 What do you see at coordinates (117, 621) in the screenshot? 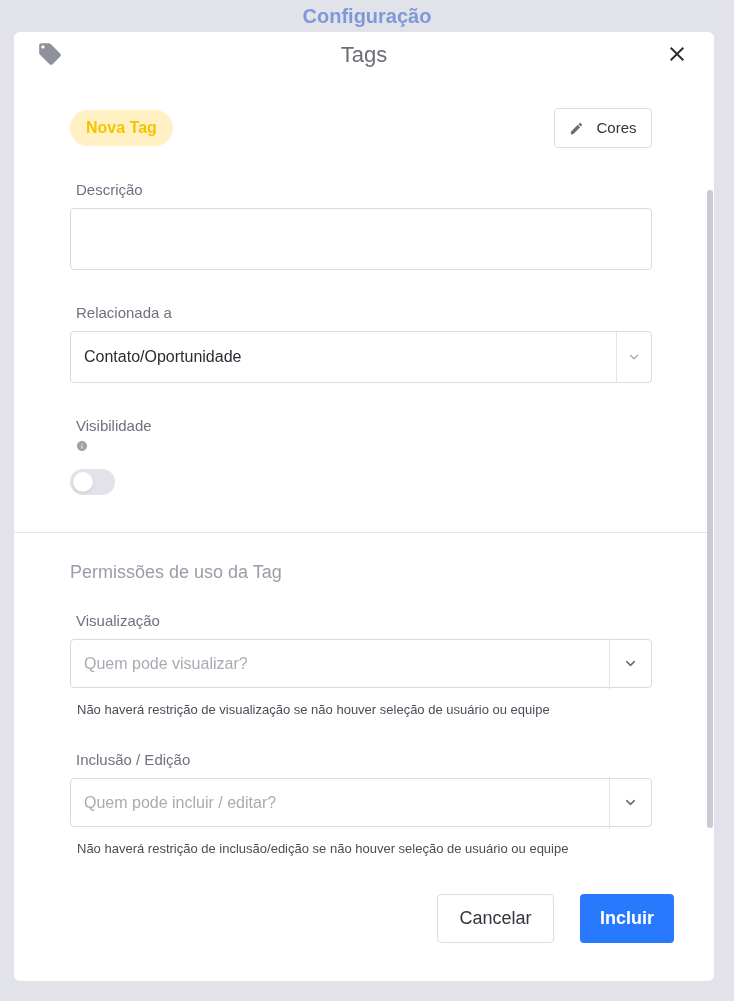
I see `field-label: Visualização` at bounding box center [117, 621].